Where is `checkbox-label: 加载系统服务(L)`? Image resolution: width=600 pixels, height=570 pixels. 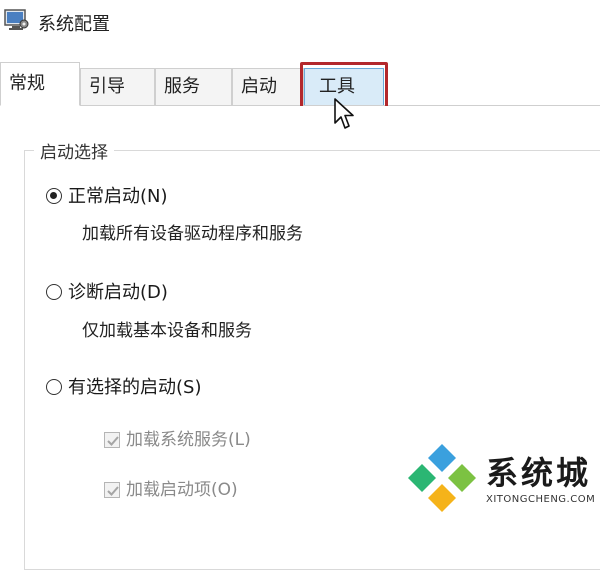 checkbox-label: 加载系统服务(L) is located at coordinates (188, 440).